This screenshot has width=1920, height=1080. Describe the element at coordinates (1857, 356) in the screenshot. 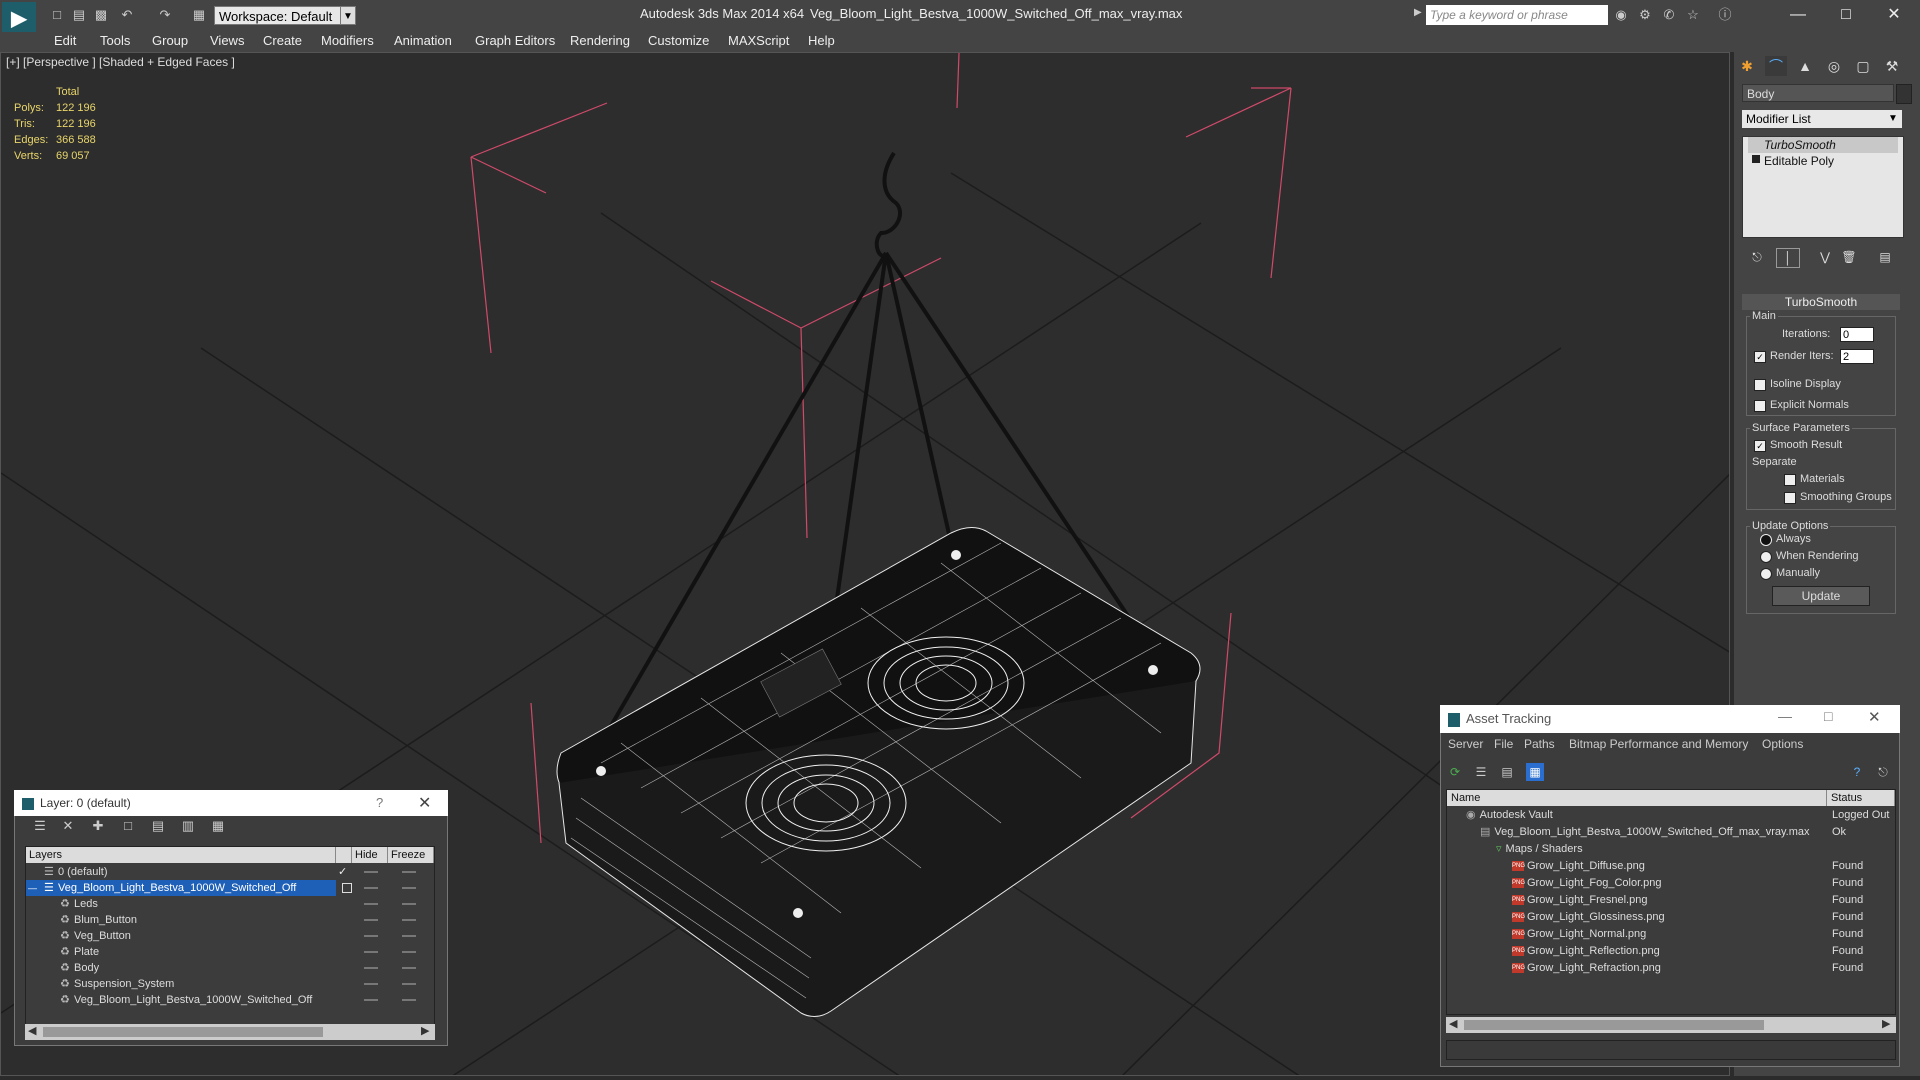

I see `render-iters-spinner: 2` at that location.